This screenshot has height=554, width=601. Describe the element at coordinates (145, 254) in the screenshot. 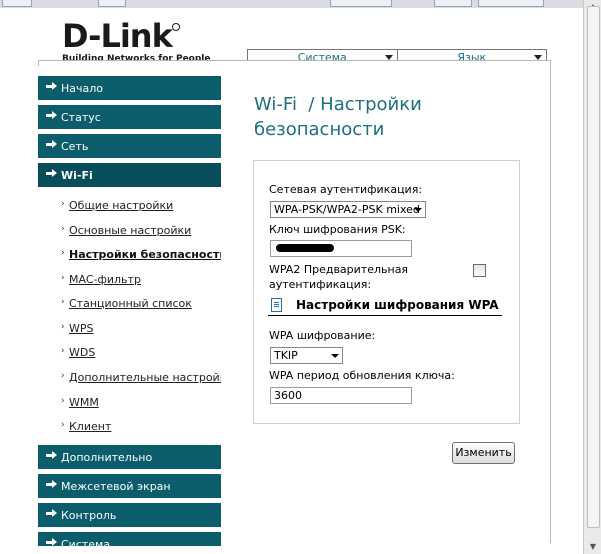

I see `subitem-link: Настройки безопасности` at that location.